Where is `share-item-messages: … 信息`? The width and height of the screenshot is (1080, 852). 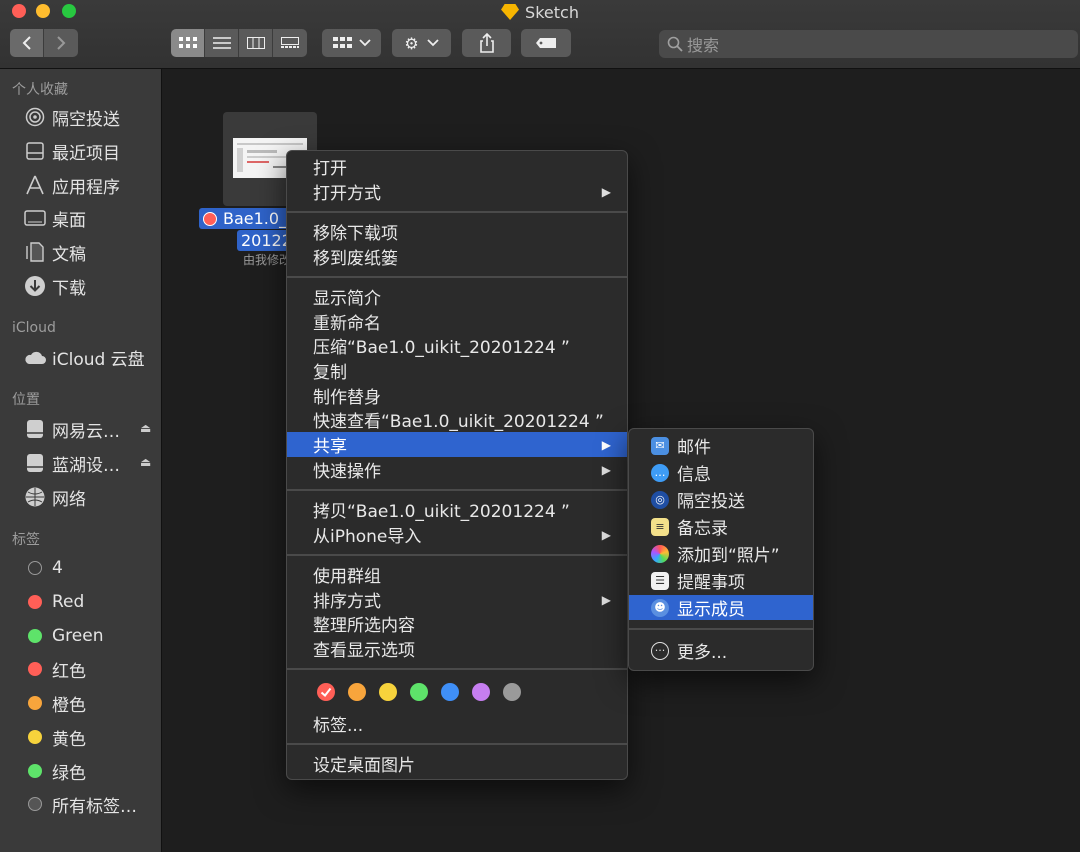
share-item-messages: … 信息 is located at coordinates (721, 472).